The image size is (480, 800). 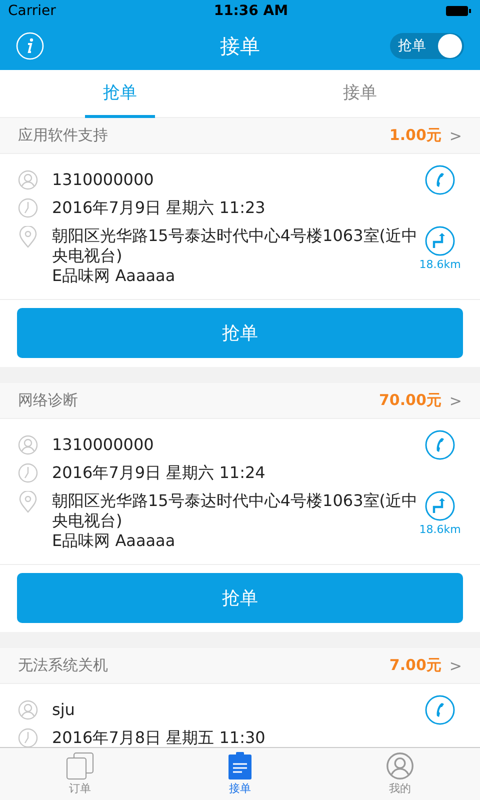 What do you see at coordinates (415, 135) in the screenshot?
I see `order-price: 1.00元` at bounding box center [415, 135].